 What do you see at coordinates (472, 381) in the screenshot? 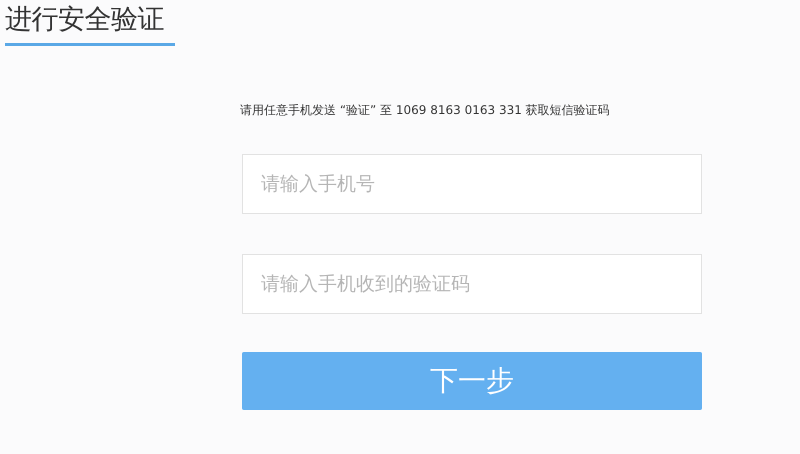
I see `next-button: 下一步` at bounding box center [472, 381].